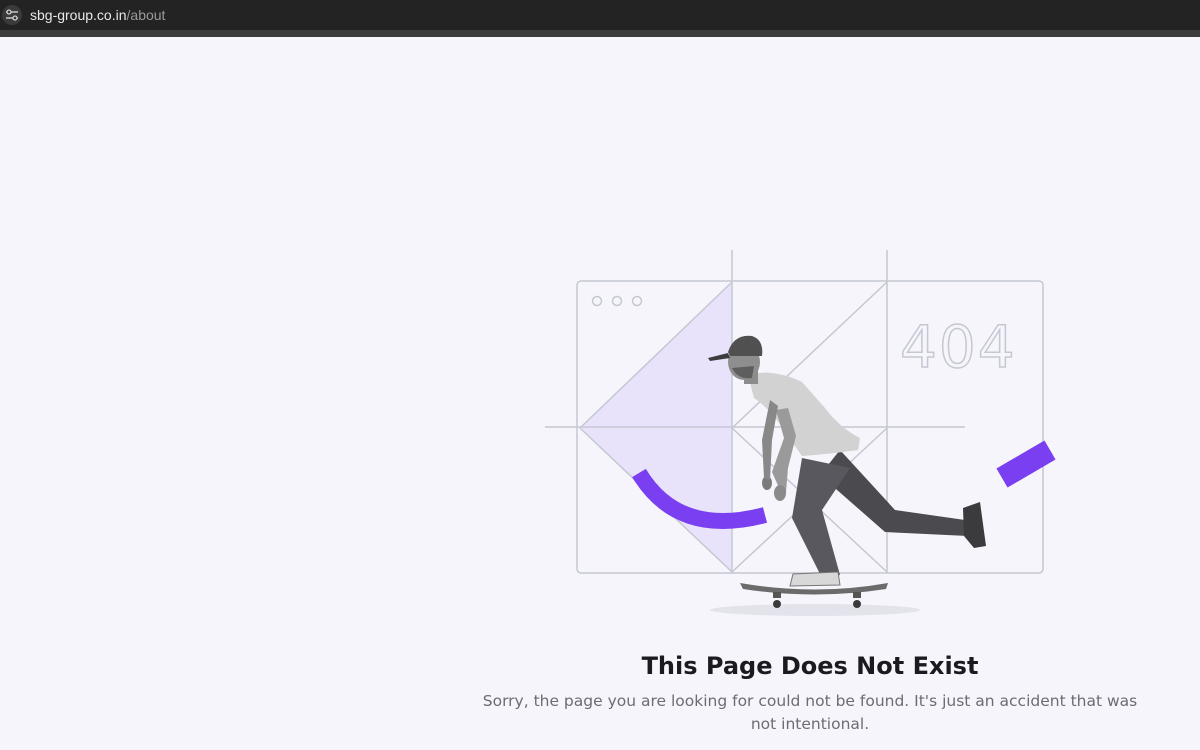 The image size is (1200, 750). What do you see at coordinates (600, 15) in the screenshot?
I see `browser-address-bar: sbg-group.co.in/about` at bounding box center [600, 15].